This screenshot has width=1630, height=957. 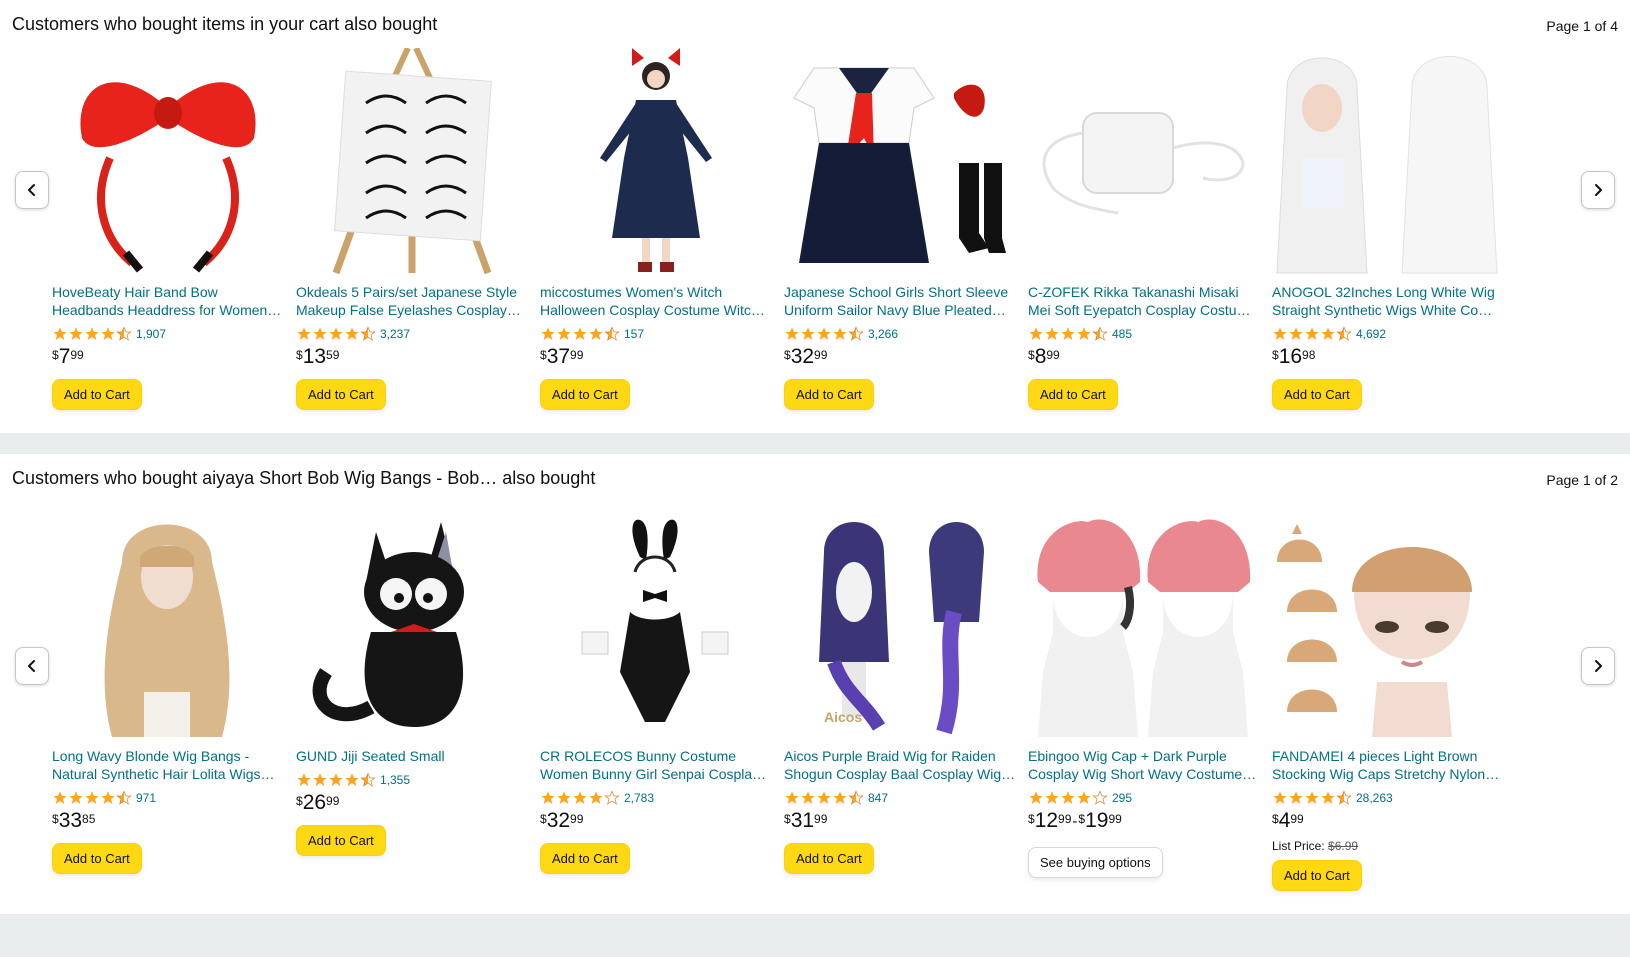 I want to click on review-count: 847, so click(x=878, y=798).